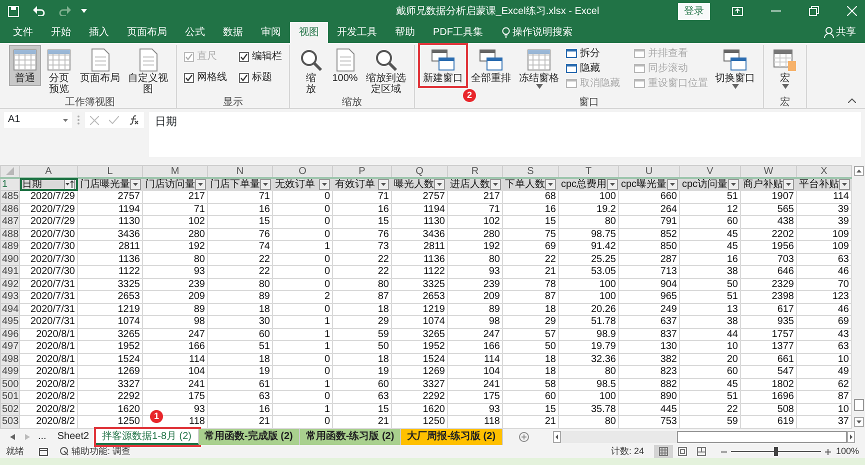 This screenshot has height=465, width=865. What do you see at coordinates (101, 451) in the screenshot?
I see `accessibility-status: 辅助功能: 调查` at bounding box center [101, 451].